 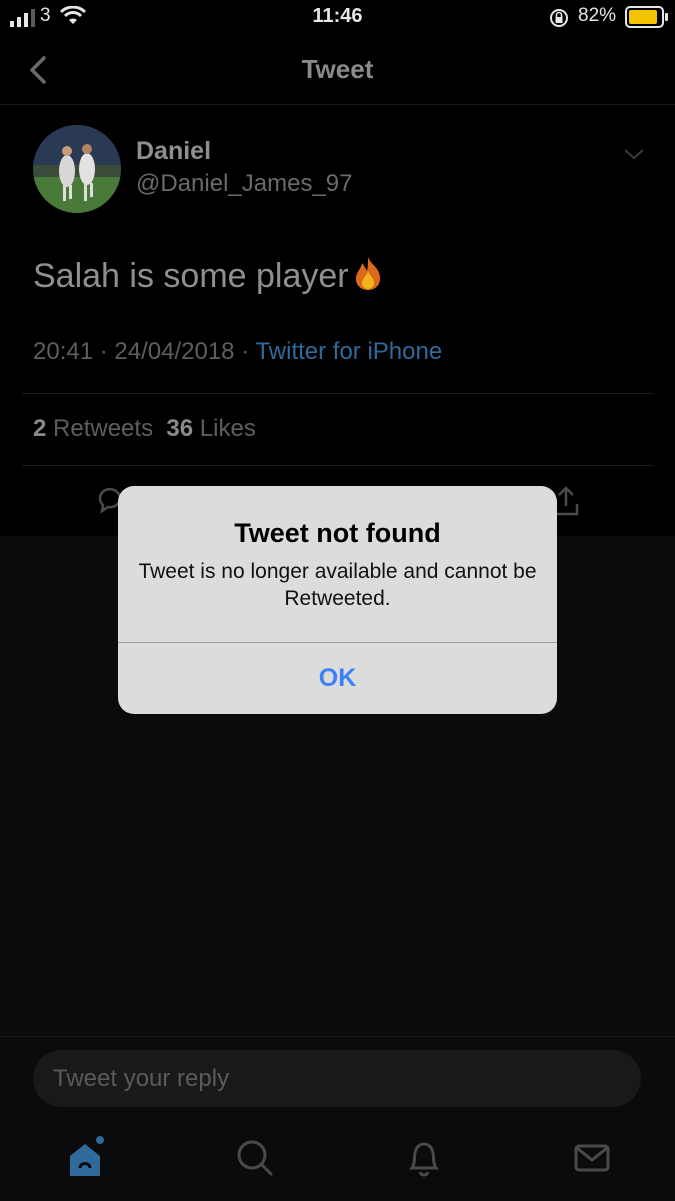 What do you see at coordinates (255, 1158) in the screenshot?
I see `search-icon` at bounding box center [255, 1158].